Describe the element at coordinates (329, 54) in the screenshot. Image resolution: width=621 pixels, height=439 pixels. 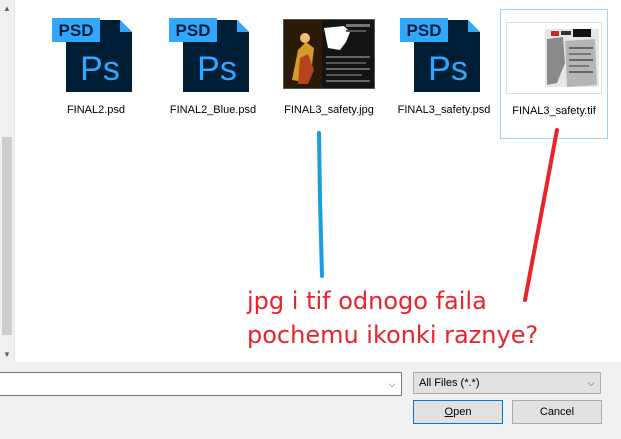
I see `jpg-thumbnail` at that location.